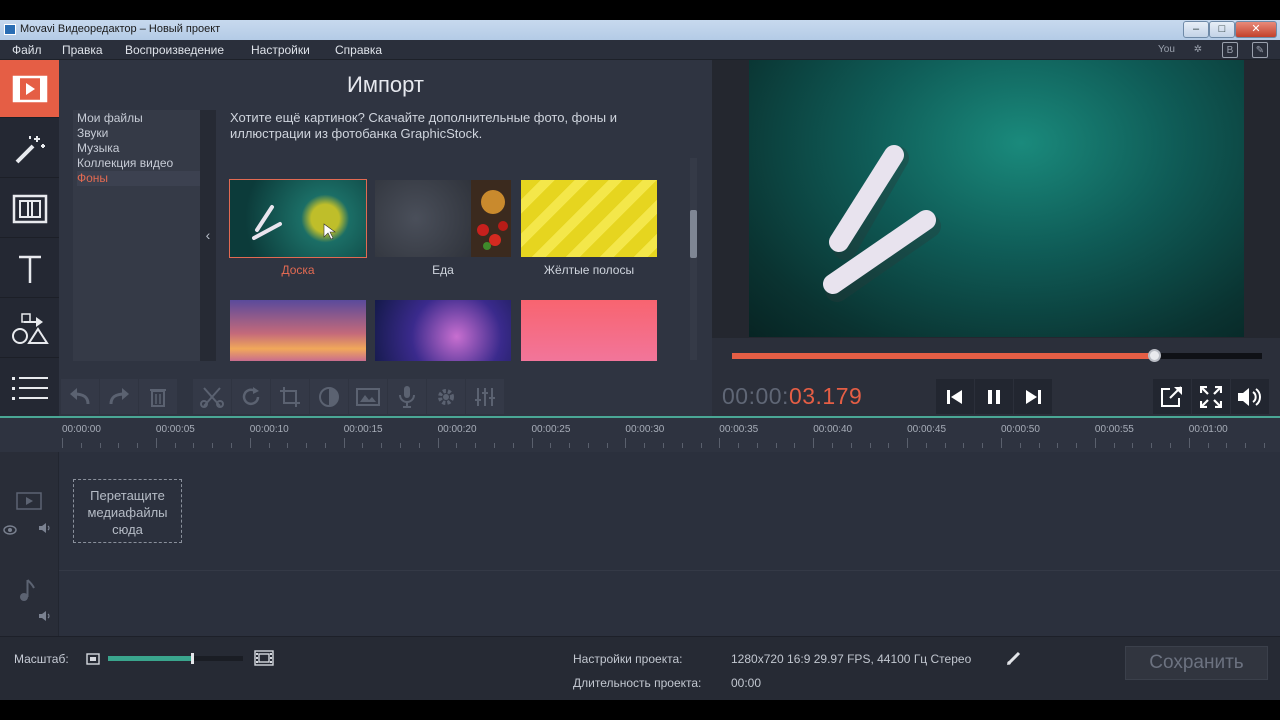 The image size is (1280, 720). I want to click on category-video-collection: Коллекция видео, so click(144, 163).